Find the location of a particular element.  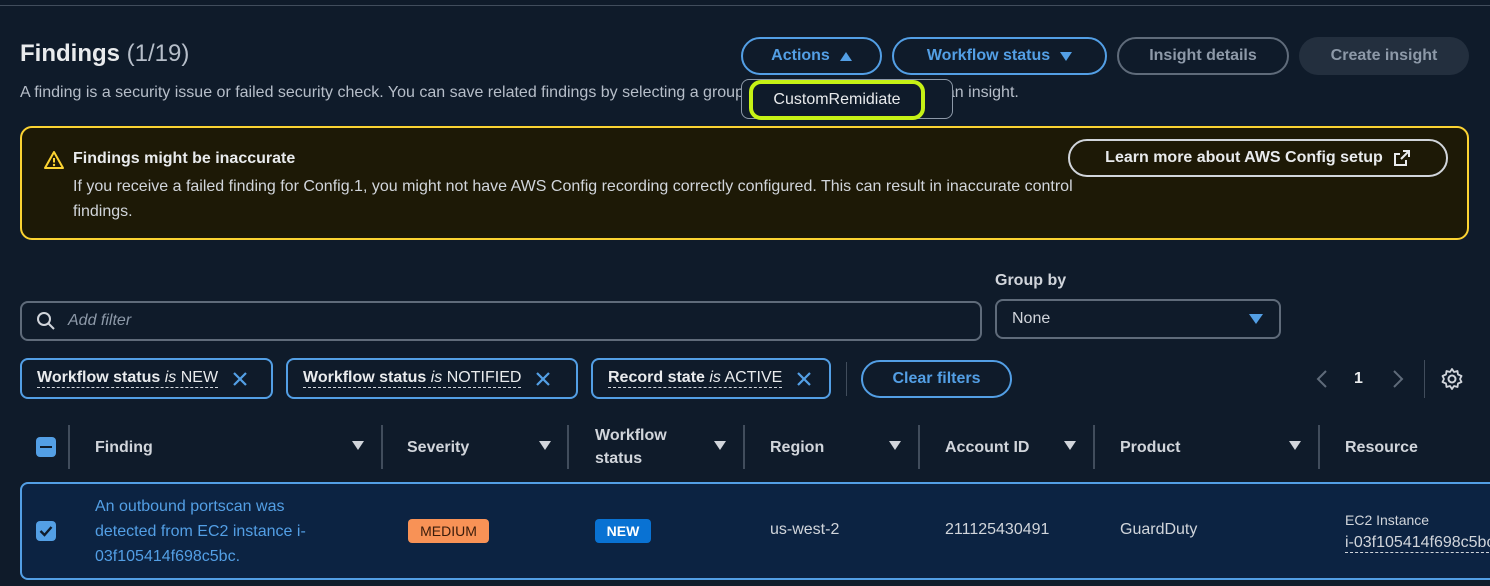

column-header-region: Region is located at coordinates (797, 447).